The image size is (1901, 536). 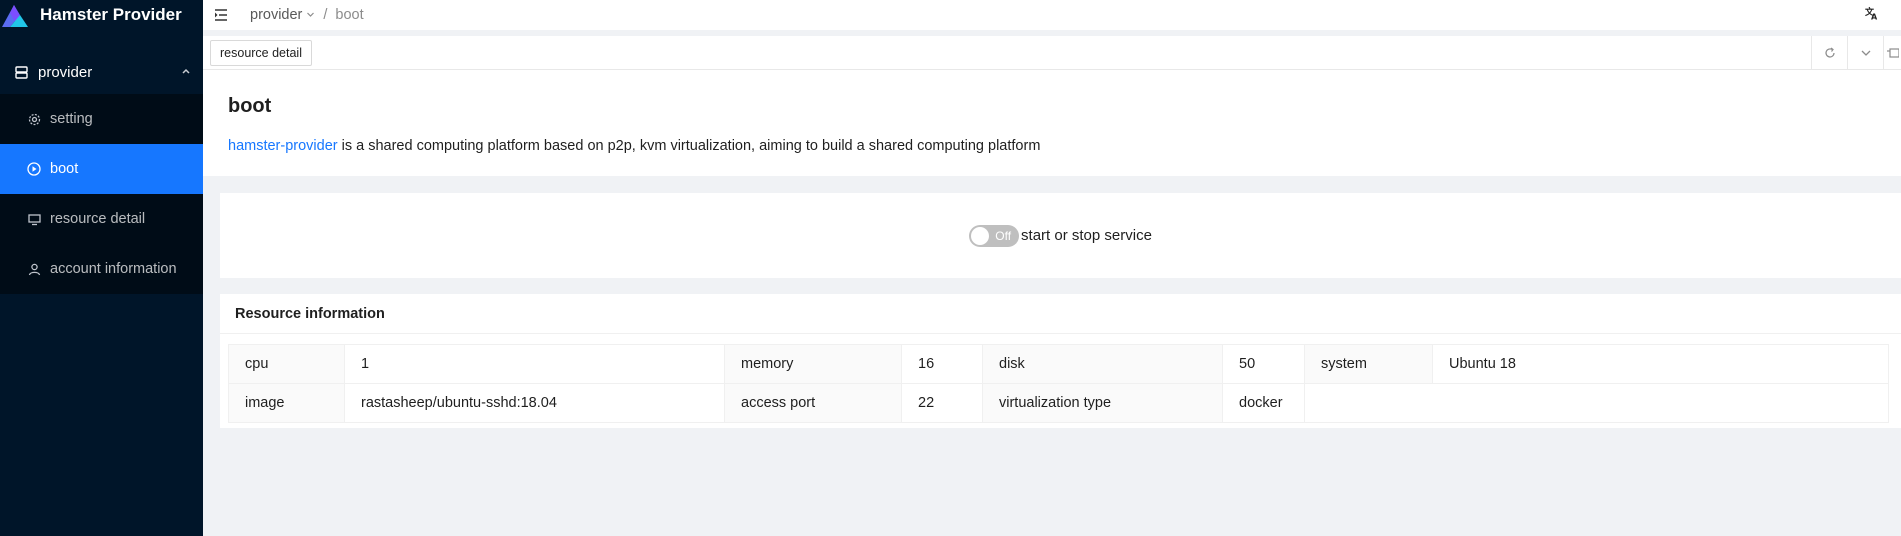 What do you see at coordinates (1102, 403) in the screenshot?
I see `resource-label-virtualization-type: virtualization type` at bounding box center [1102, 403].